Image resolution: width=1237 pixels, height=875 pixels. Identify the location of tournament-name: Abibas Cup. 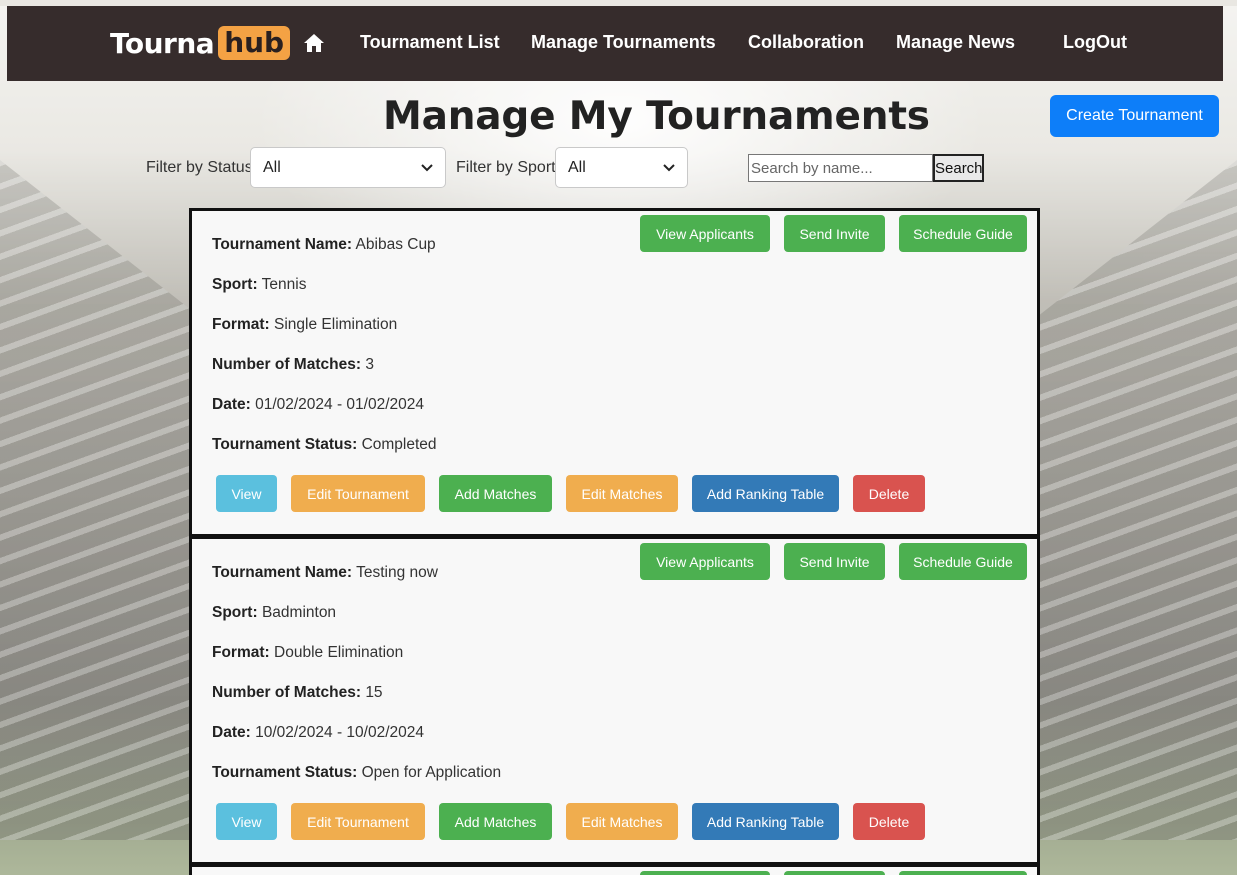
(395, 244).